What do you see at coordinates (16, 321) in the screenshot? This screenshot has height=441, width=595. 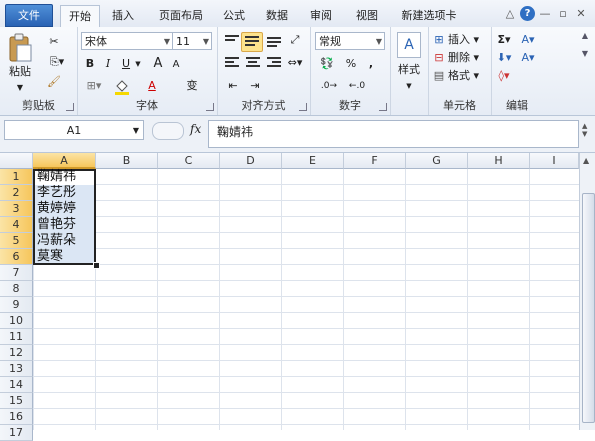 I see `row-header-10: 10` at bounding box center [16, 321].